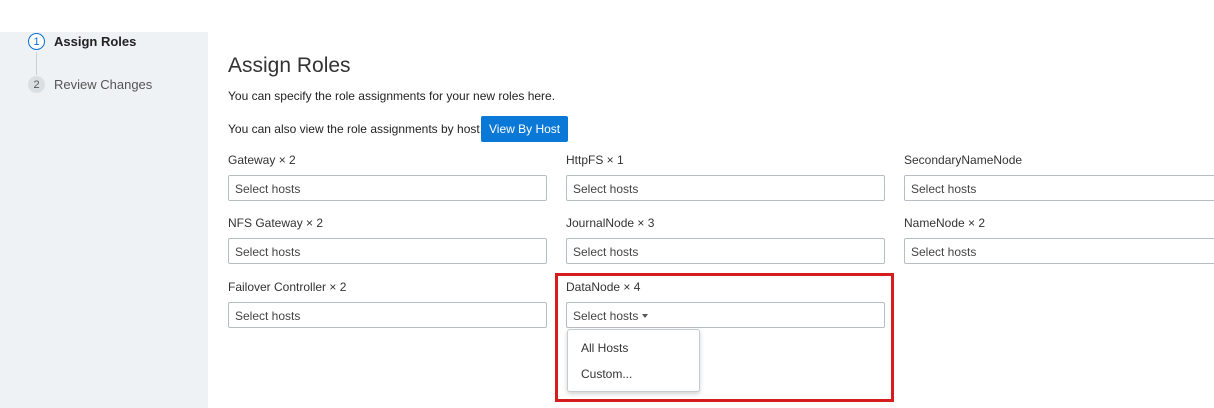 The height and width of the screenshot is (408, 1214). What do you see at coordinates (95, 41) in the screenshot?
I see `step-label: Assign Roles` at bounding box center [95, 41].